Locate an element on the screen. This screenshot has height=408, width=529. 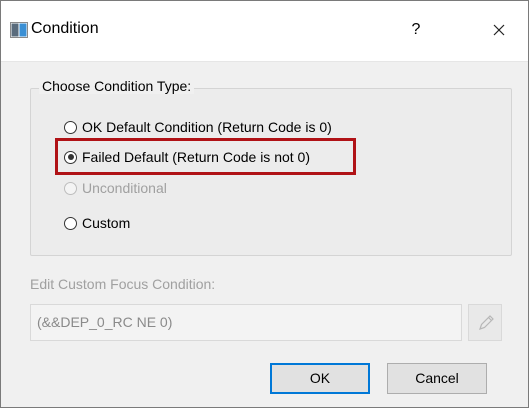
radio-label: OK Default Condition (Return Code is 0) is located at coordinates (207, 127).